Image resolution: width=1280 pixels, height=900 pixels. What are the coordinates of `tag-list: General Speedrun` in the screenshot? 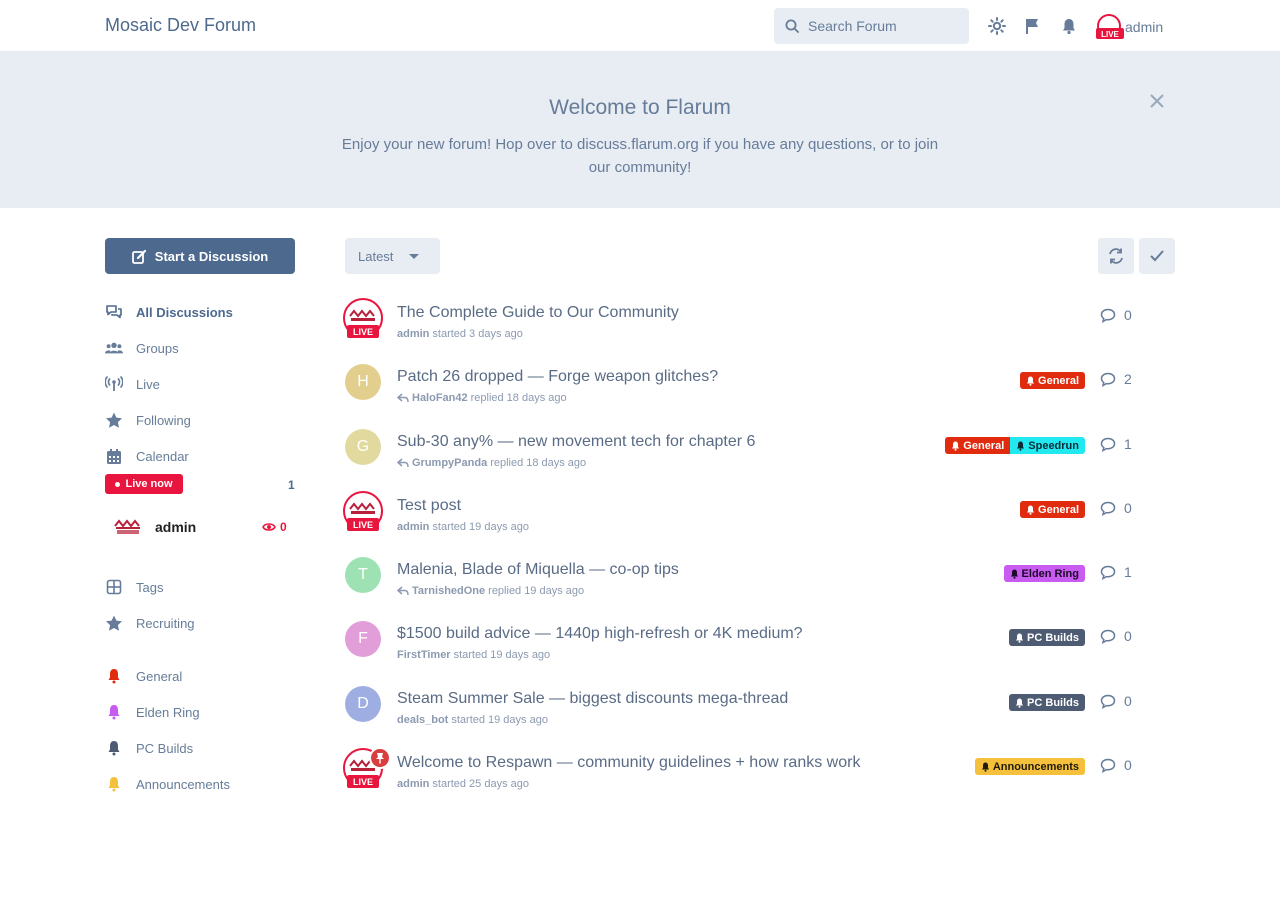 It's located at (1015, 445).